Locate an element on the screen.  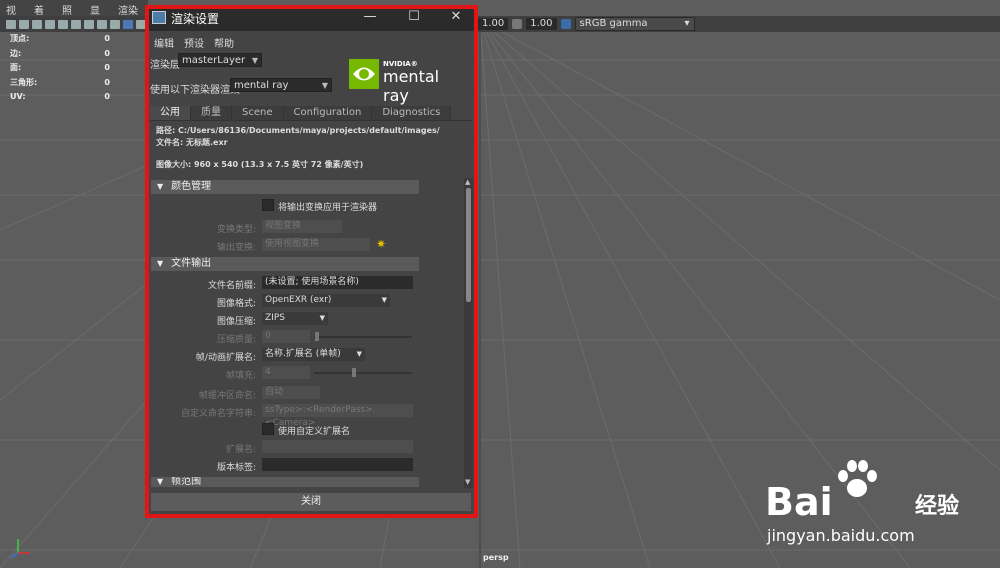
frame-padding-value: 4 is located at coordinates (268, 372).